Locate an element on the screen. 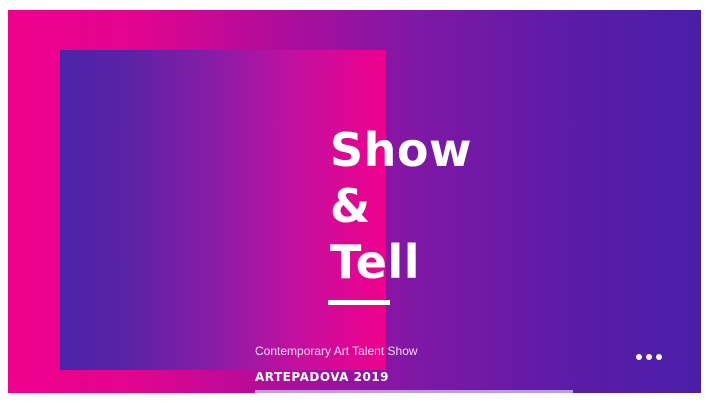 This screenshot has height=403, width=709. title-line-2: & is located at coordinates (350, 206).